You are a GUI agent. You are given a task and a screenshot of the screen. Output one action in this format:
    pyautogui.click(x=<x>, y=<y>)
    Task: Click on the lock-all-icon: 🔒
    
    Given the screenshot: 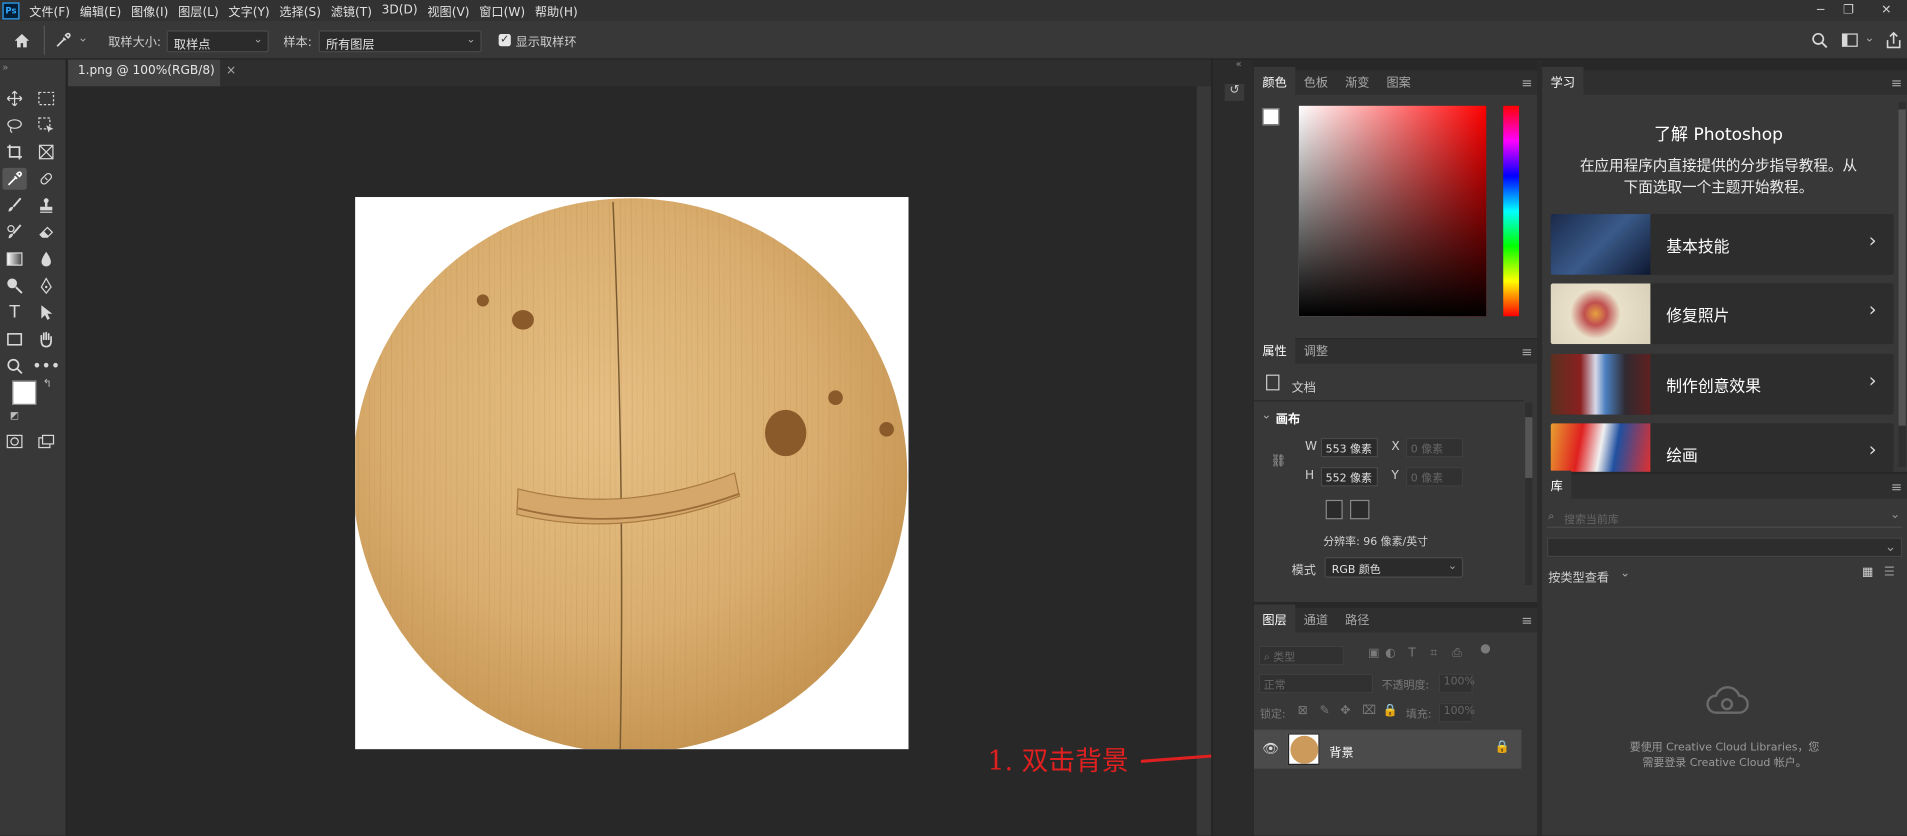 What is the action you would take?
    pyautogui.click(x=1390, y=710)
    